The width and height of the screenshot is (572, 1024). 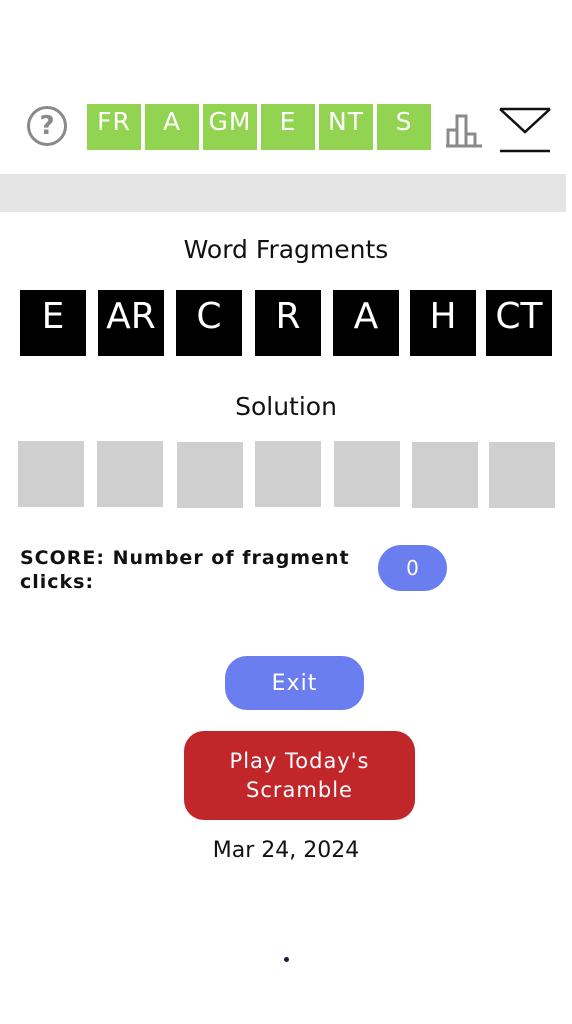 I want to click on fragment-tile: H, so click(x=443, y=323).